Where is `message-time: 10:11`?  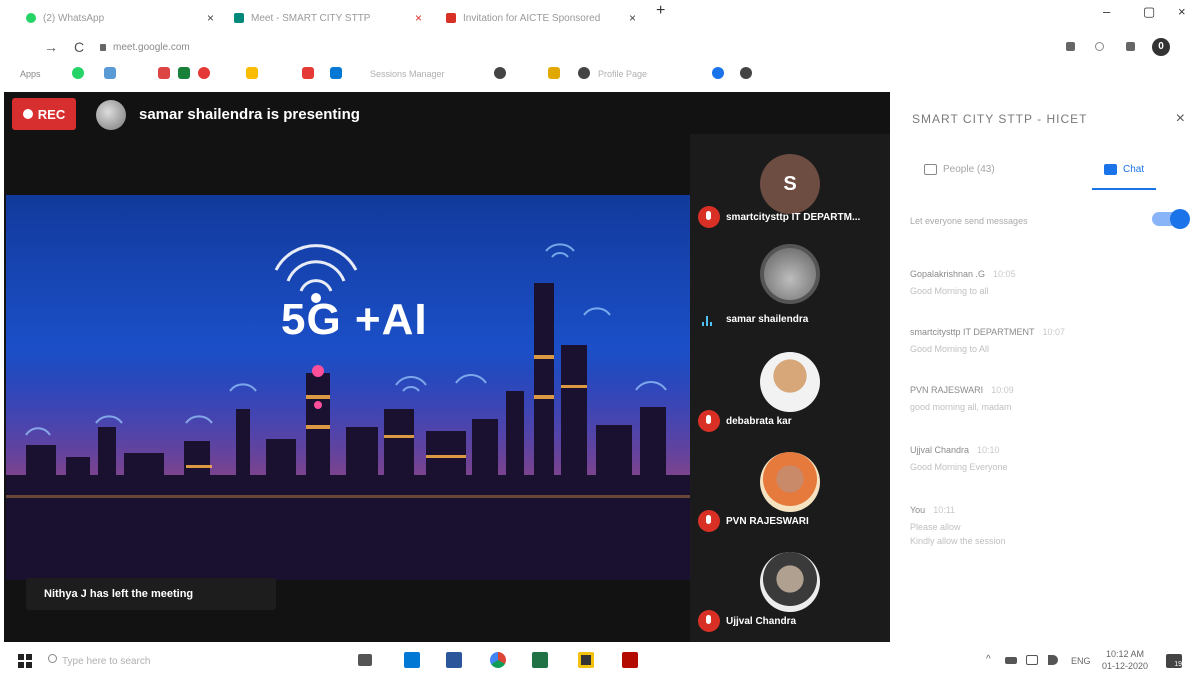
message-time: 10:11 is located at coordinates (944, 510).